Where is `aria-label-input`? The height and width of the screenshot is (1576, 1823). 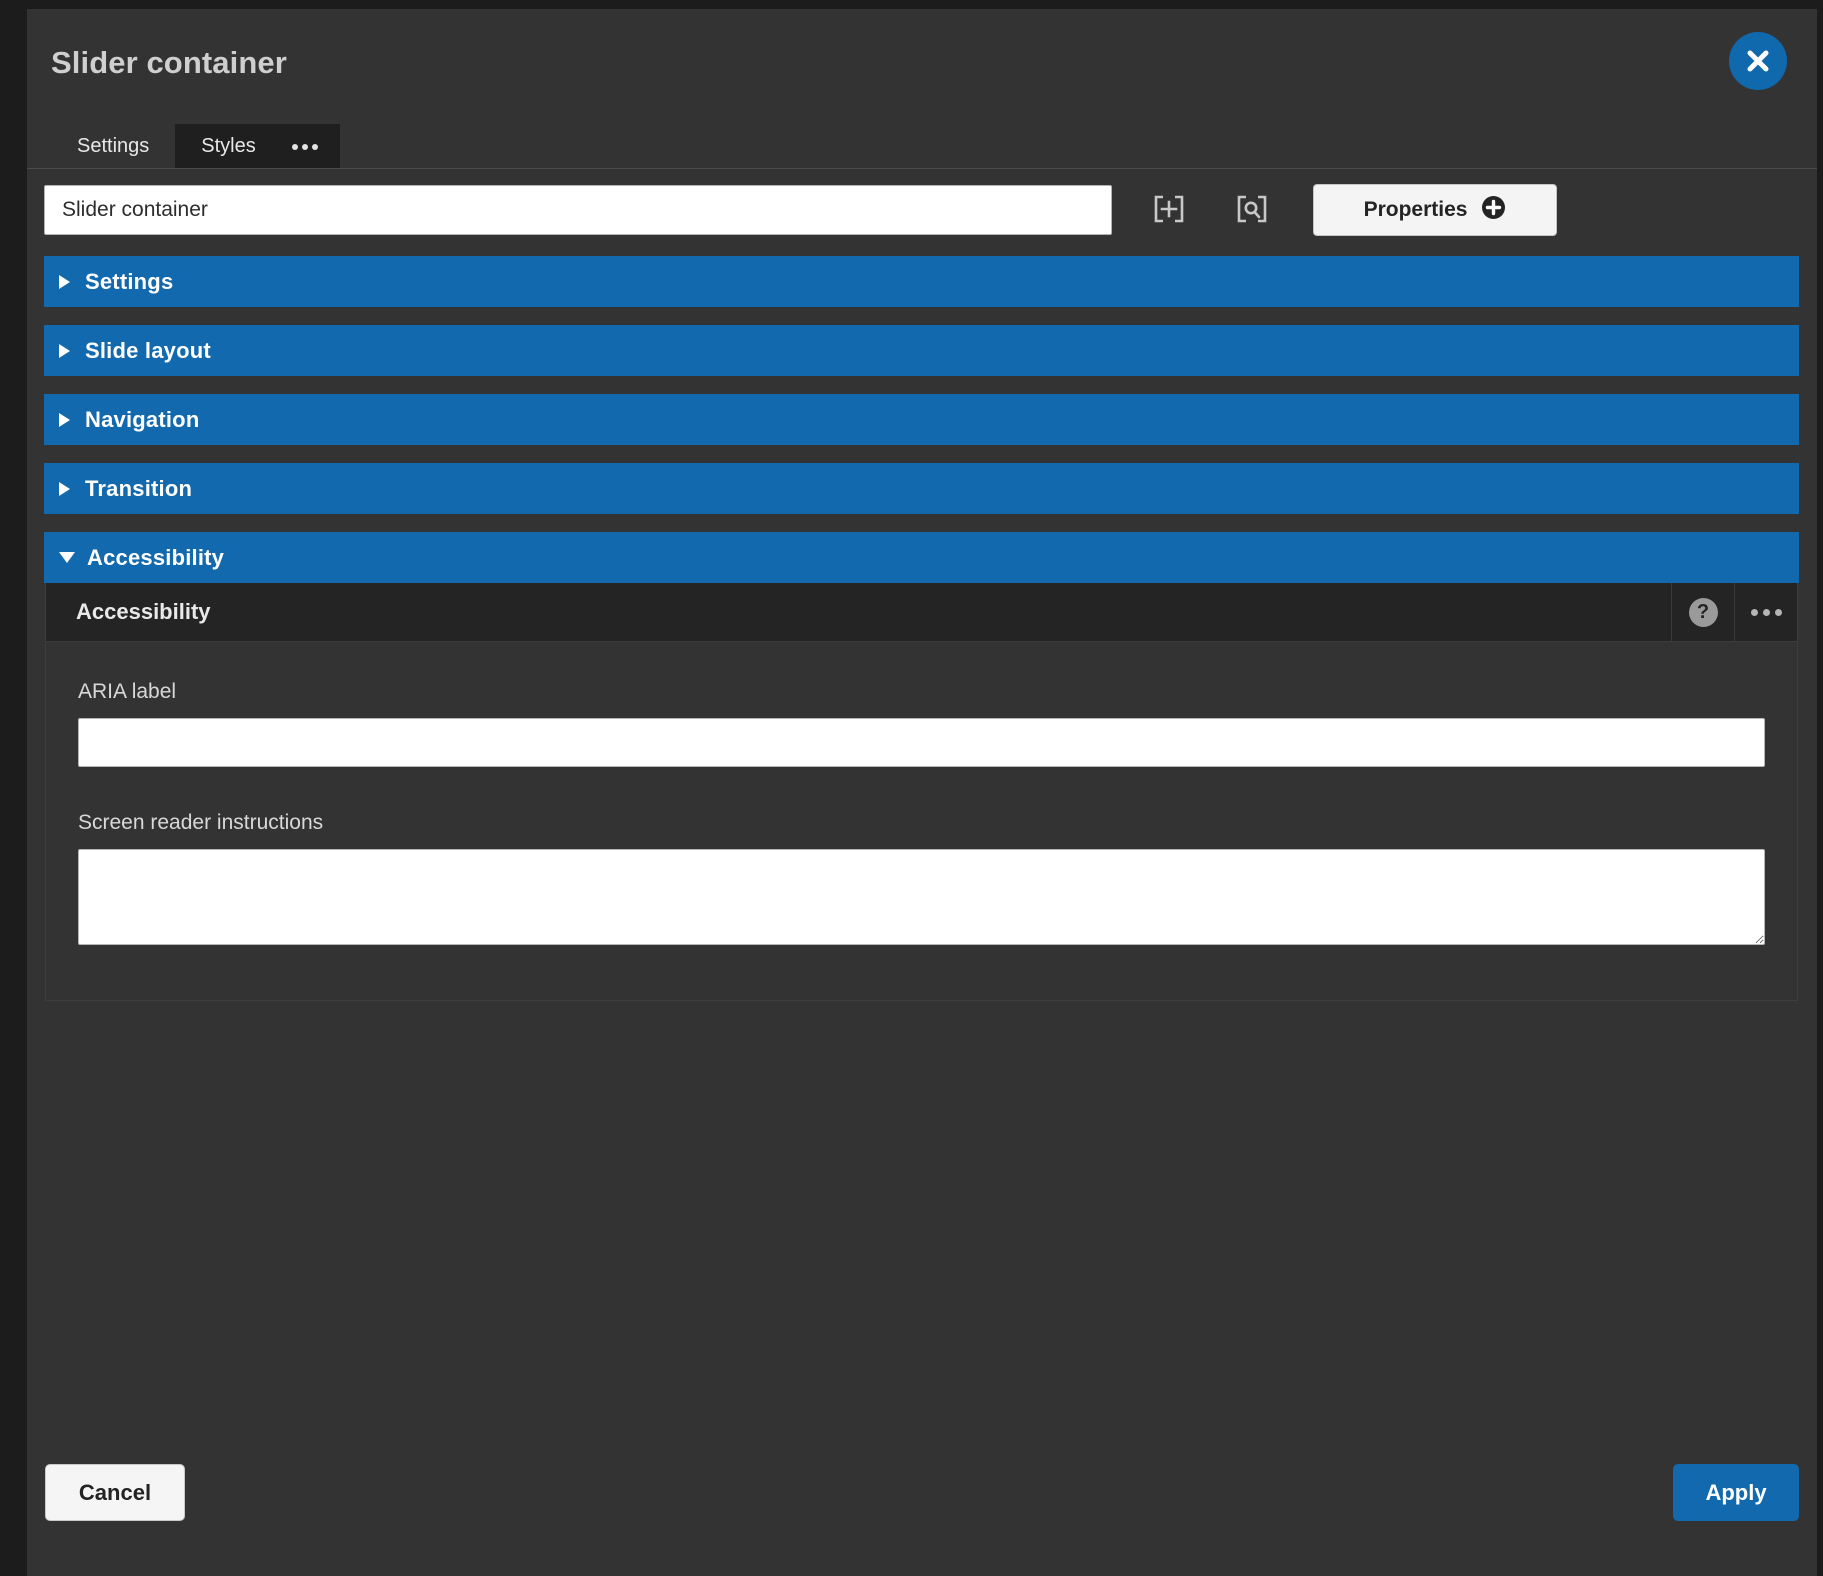
aria-label-input is located at coordinates (921, 742).